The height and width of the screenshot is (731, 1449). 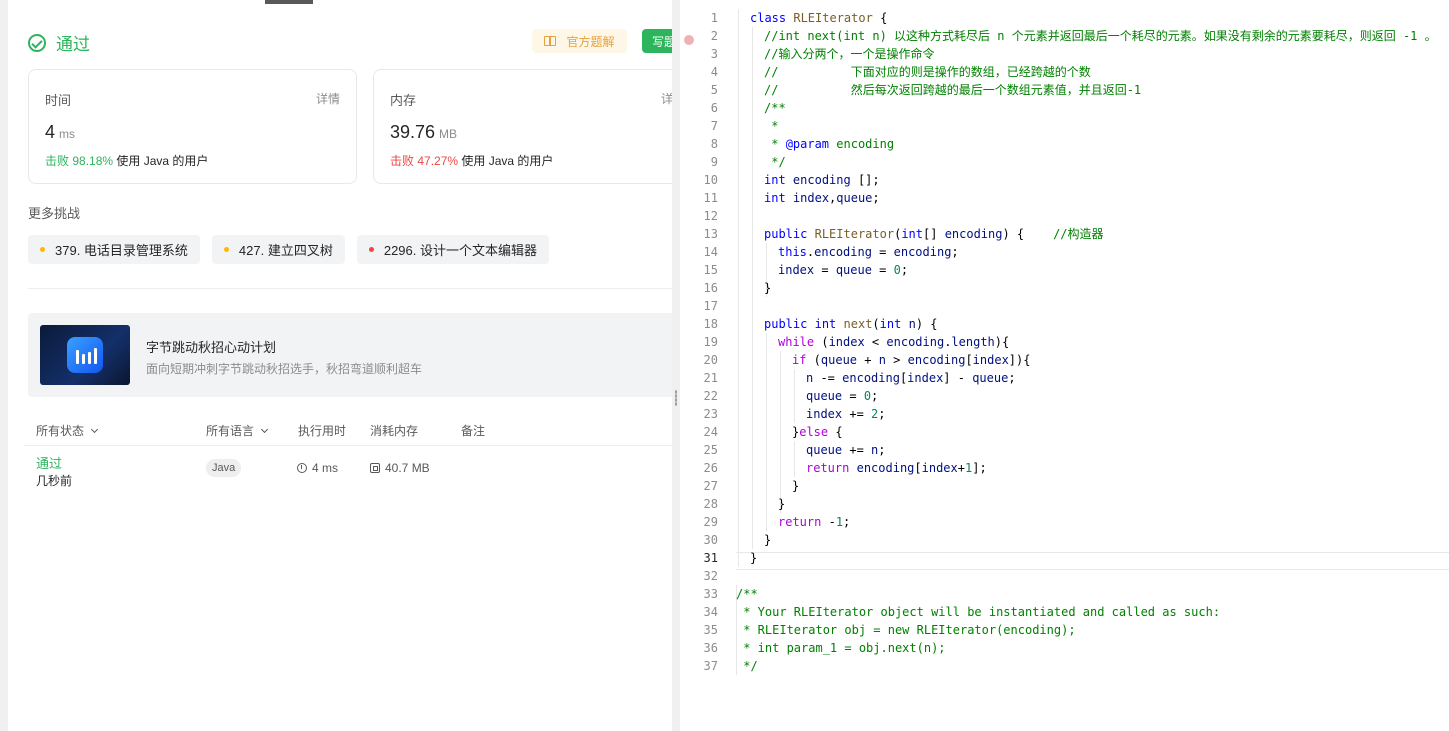 What do you see at coordinates (710, 360) in the screenshot?
I see `line-number: 20` at bounding box center [710, 360].